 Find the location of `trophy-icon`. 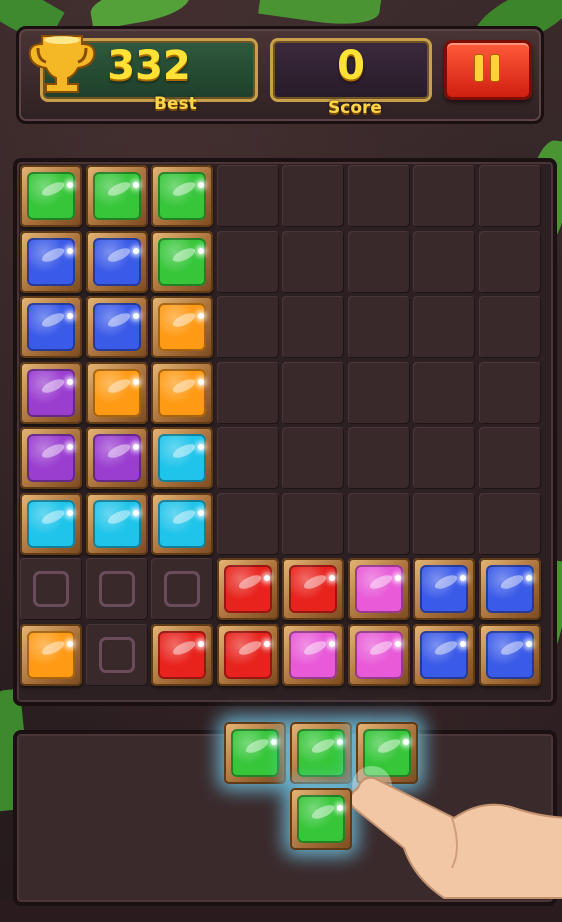

trophy-icon is located at coordinates (62, 64).